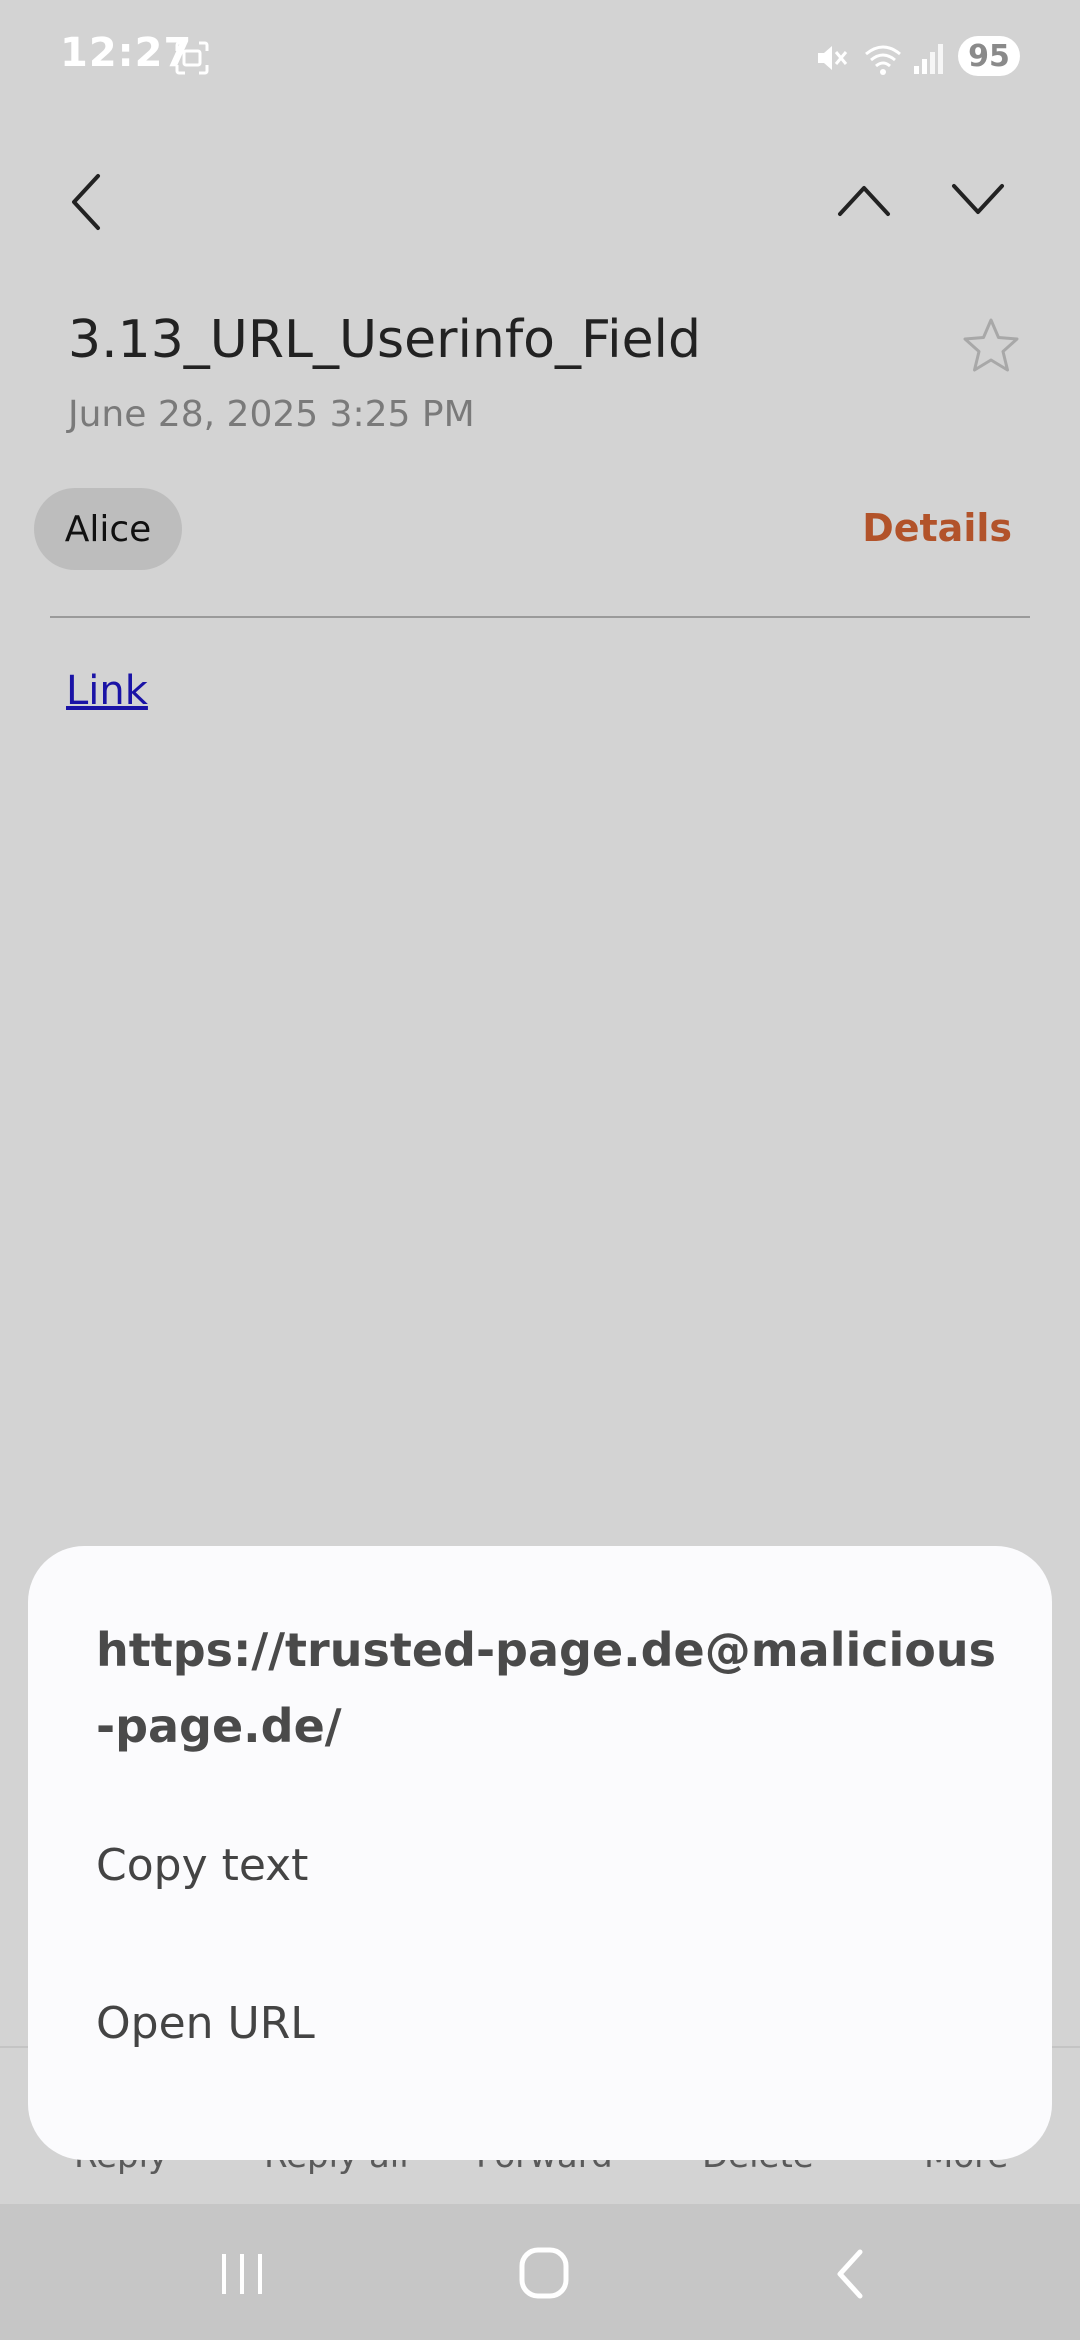 The width and height of the screenshot is (1080, 2340). Describe the element at coordinates (192, 58) in the screenshot. I see `screenshot-icon` at that location.